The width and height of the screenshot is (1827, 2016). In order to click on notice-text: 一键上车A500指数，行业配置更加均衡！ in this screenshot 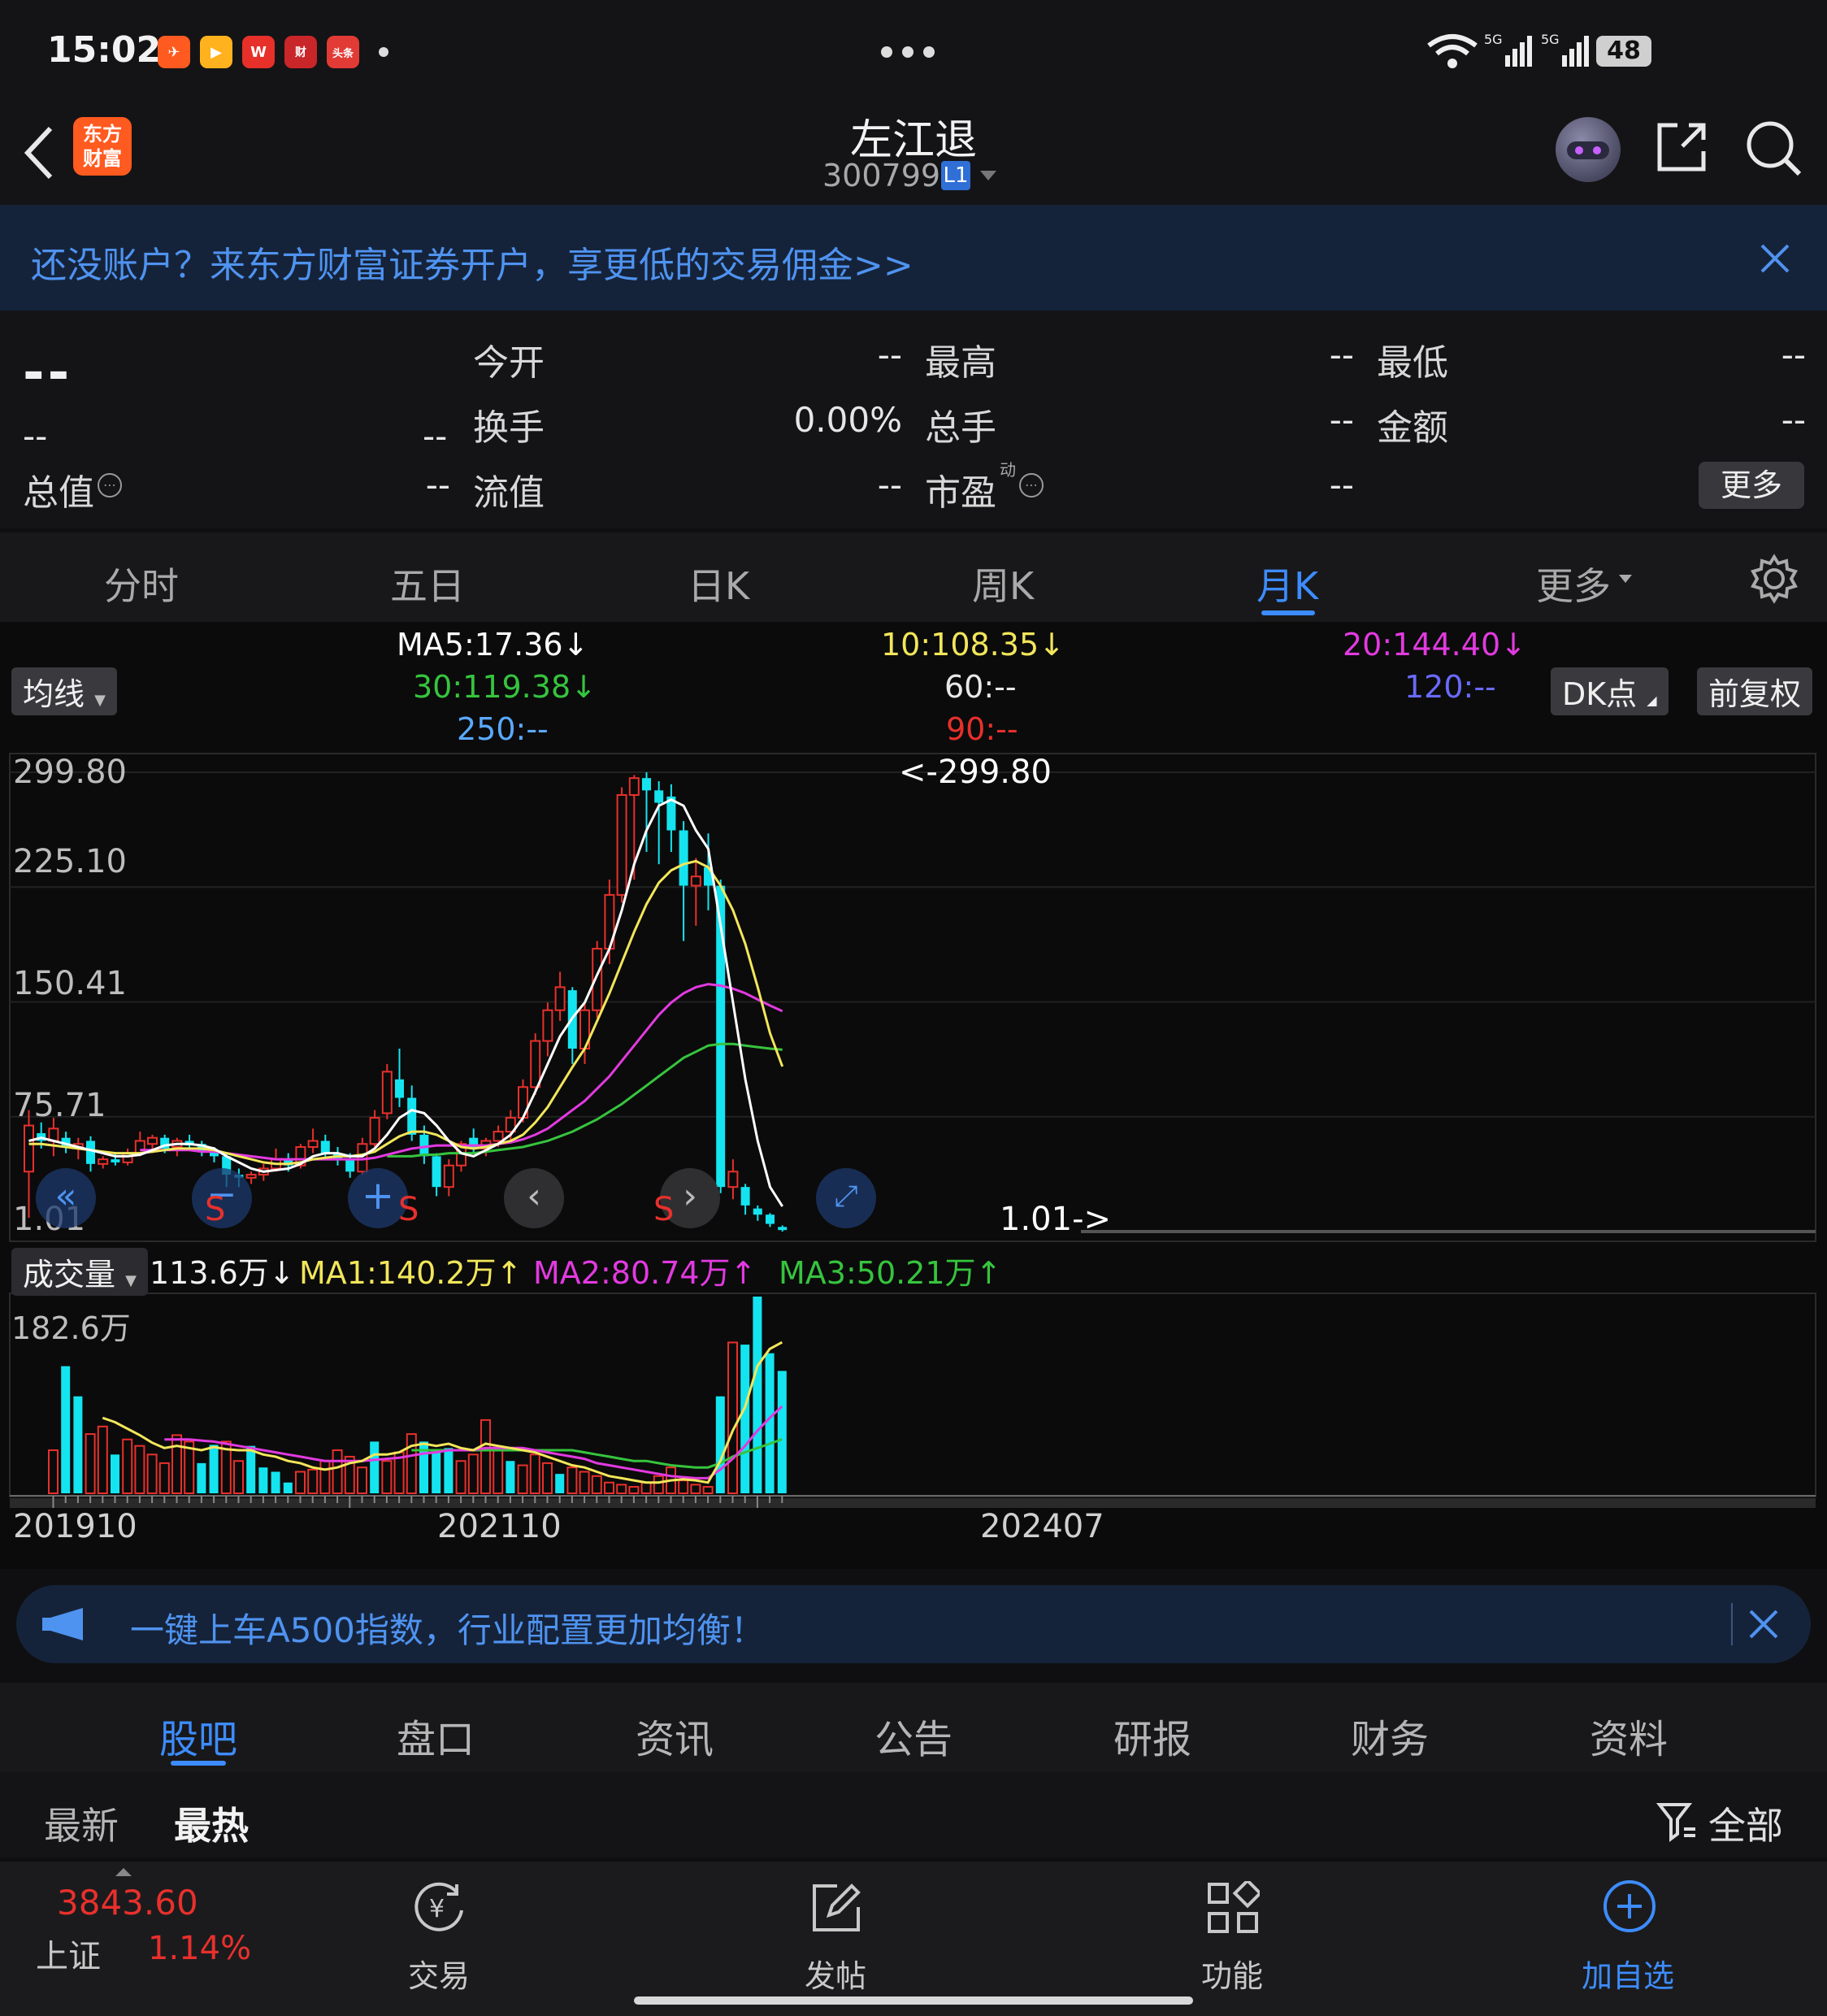, I will do `click(447, 1628)`.